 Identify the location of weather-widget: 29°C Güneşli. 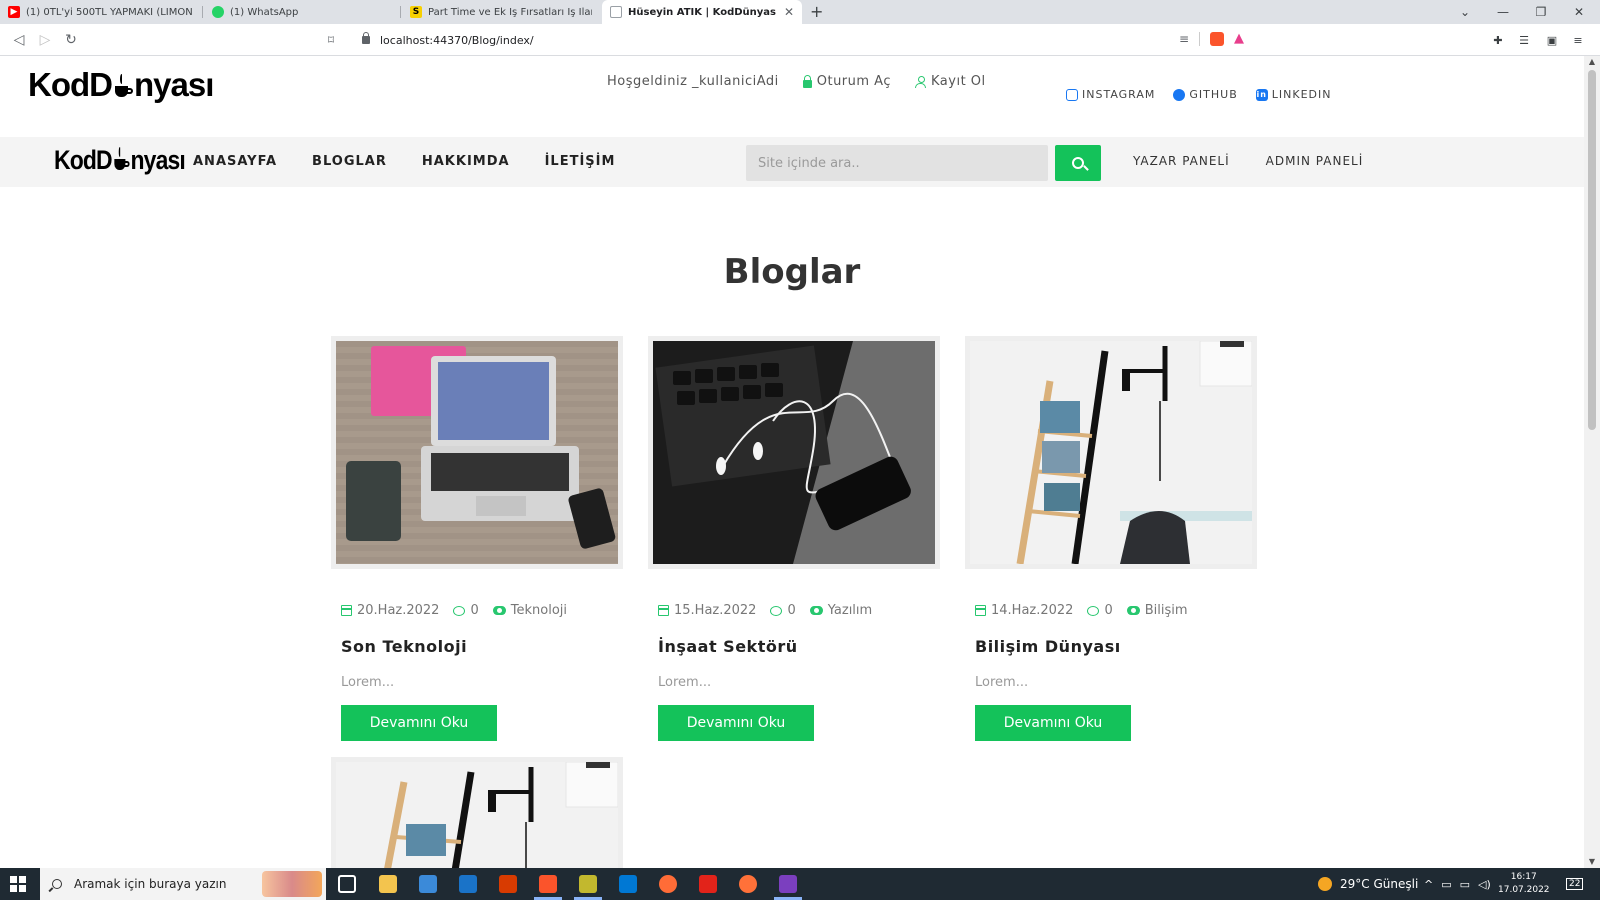
(1368, 884).